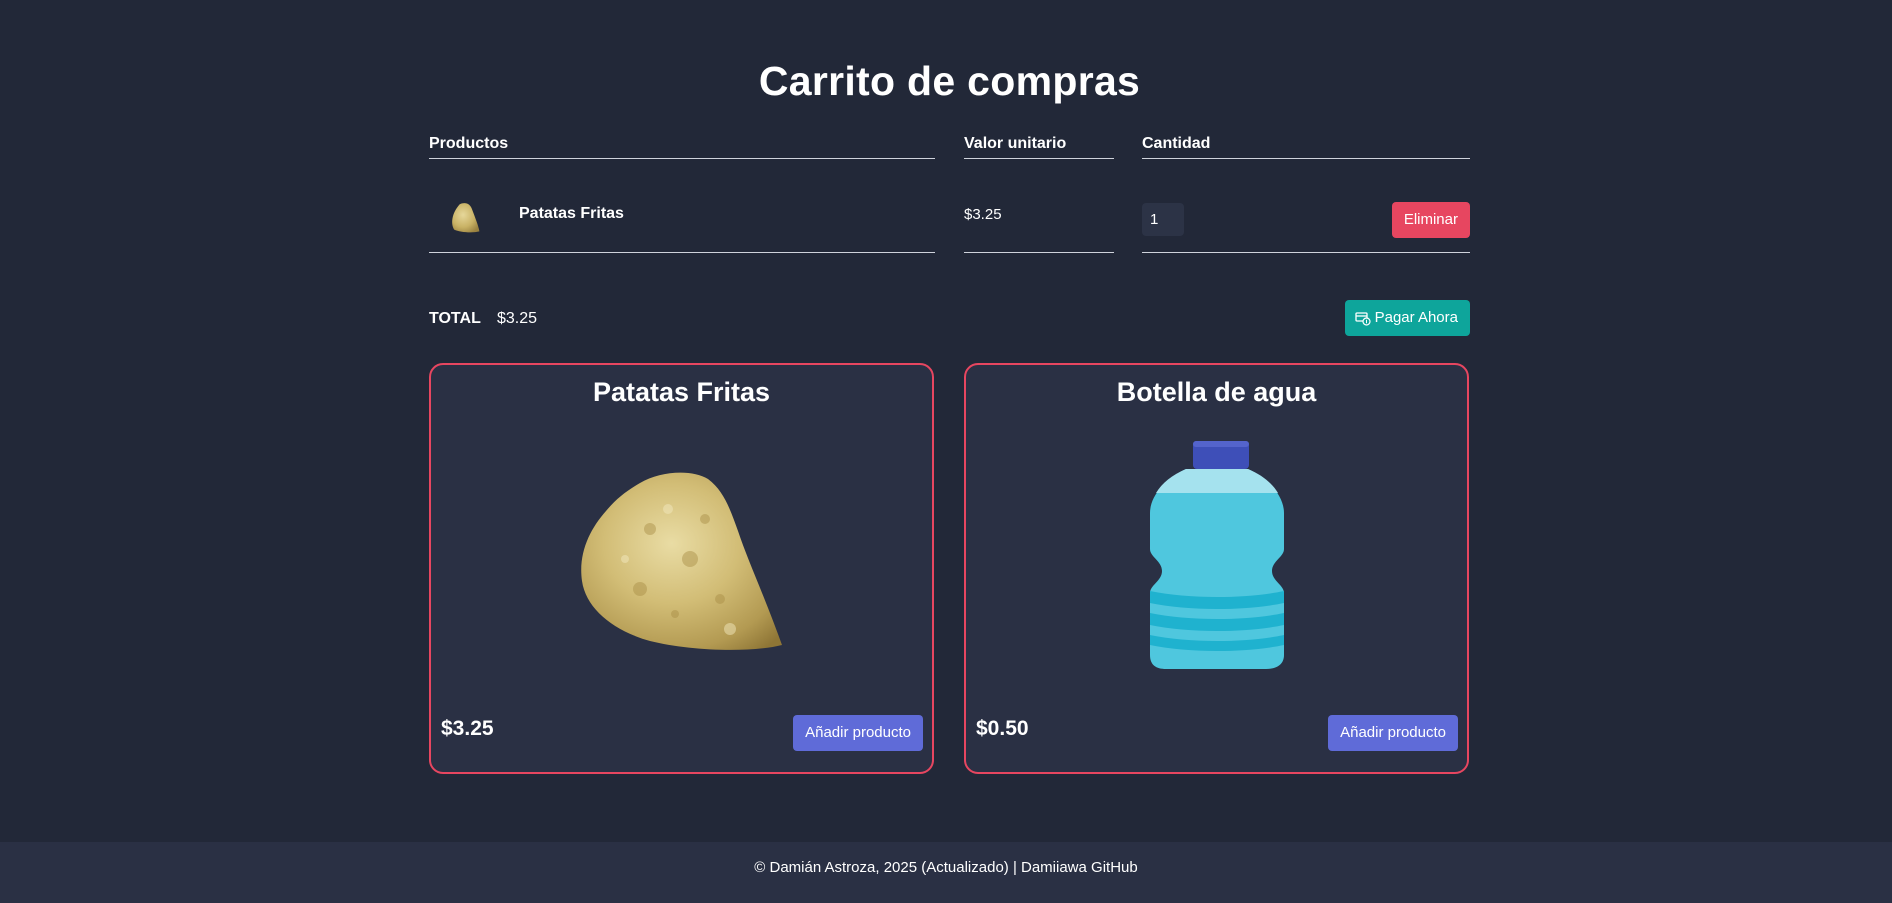 The width and height of the screenshot is (1892, 903). What do you see at coordinates (1002, 728) in the screenshot?
I see `product-price: $0.50` at bounding box center [1002, 728].